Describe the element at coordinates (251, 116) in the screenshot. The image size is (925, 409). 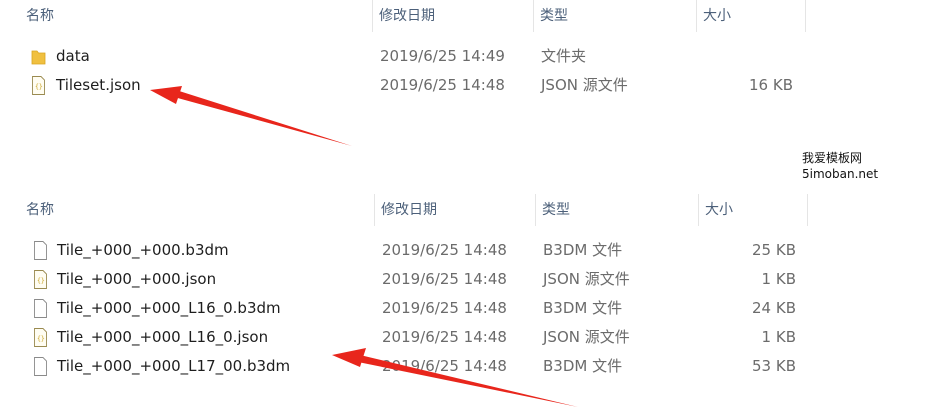
I see `red-arrow-top` at that location.